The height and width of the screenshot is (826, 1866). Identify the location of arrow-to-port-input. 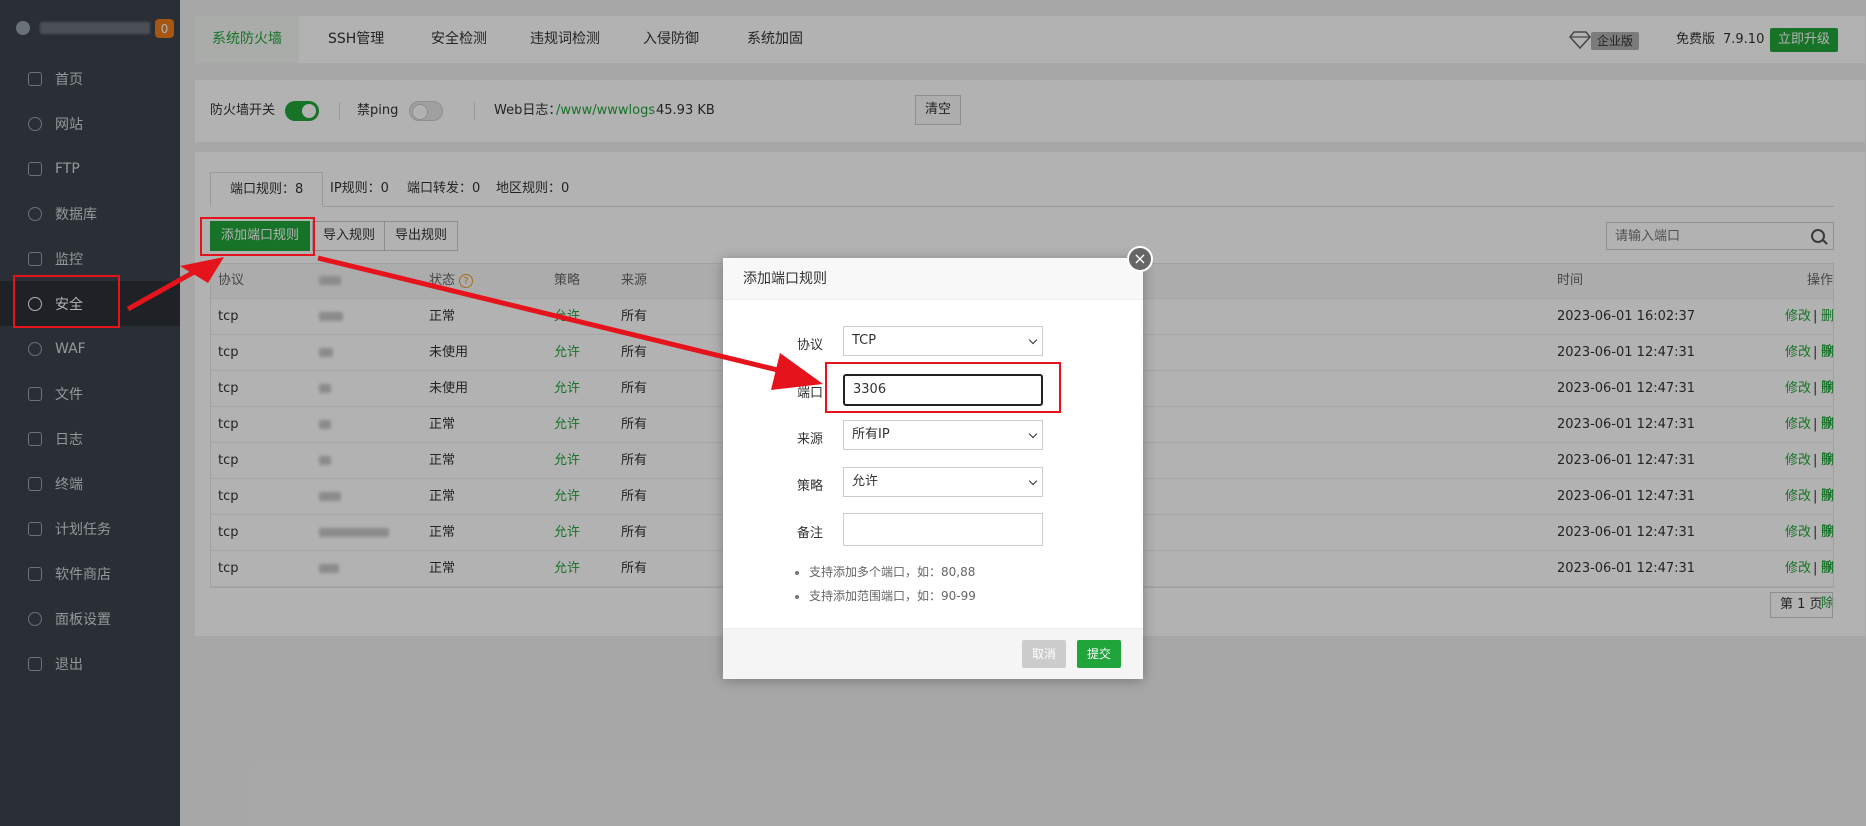
(554, 315).